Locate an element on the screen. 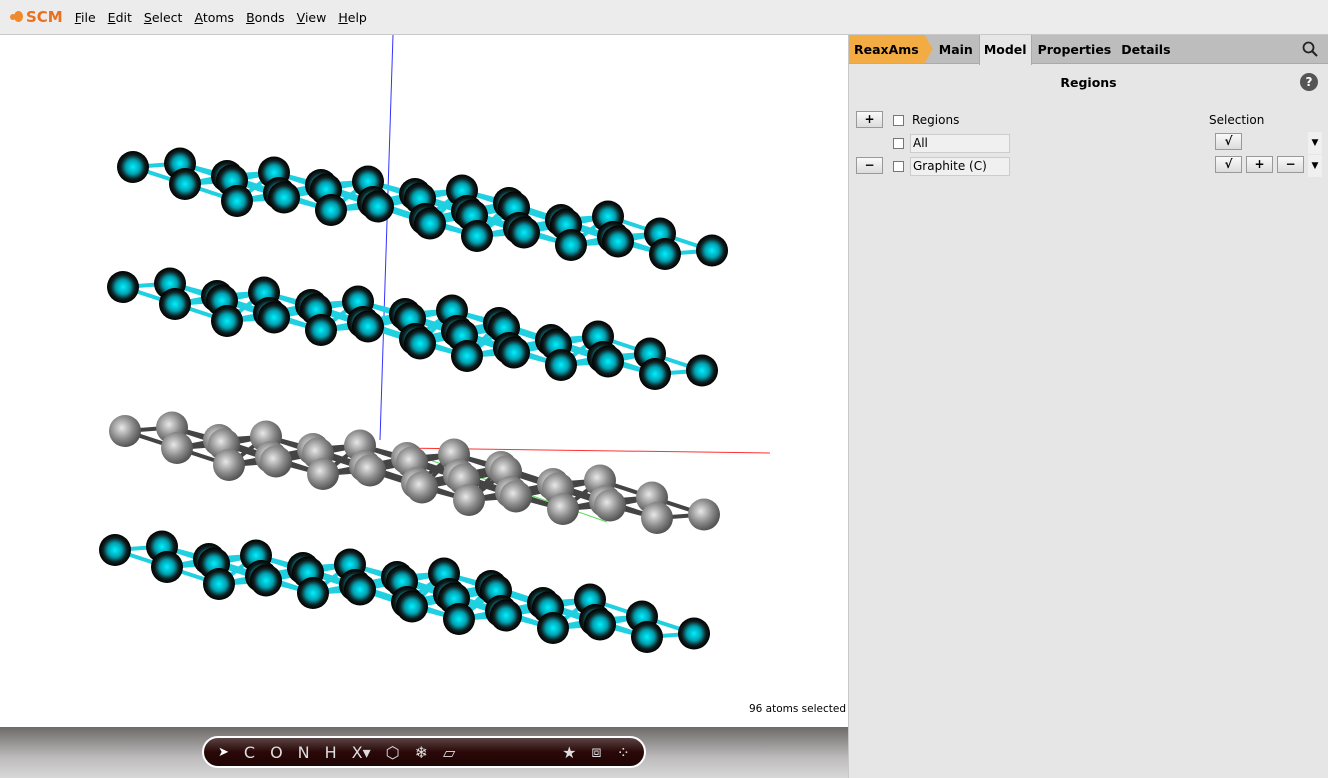 This screenshot has width=1328, height=778. hexagon-icon: ⬡ is located at coordinates (393, 752).